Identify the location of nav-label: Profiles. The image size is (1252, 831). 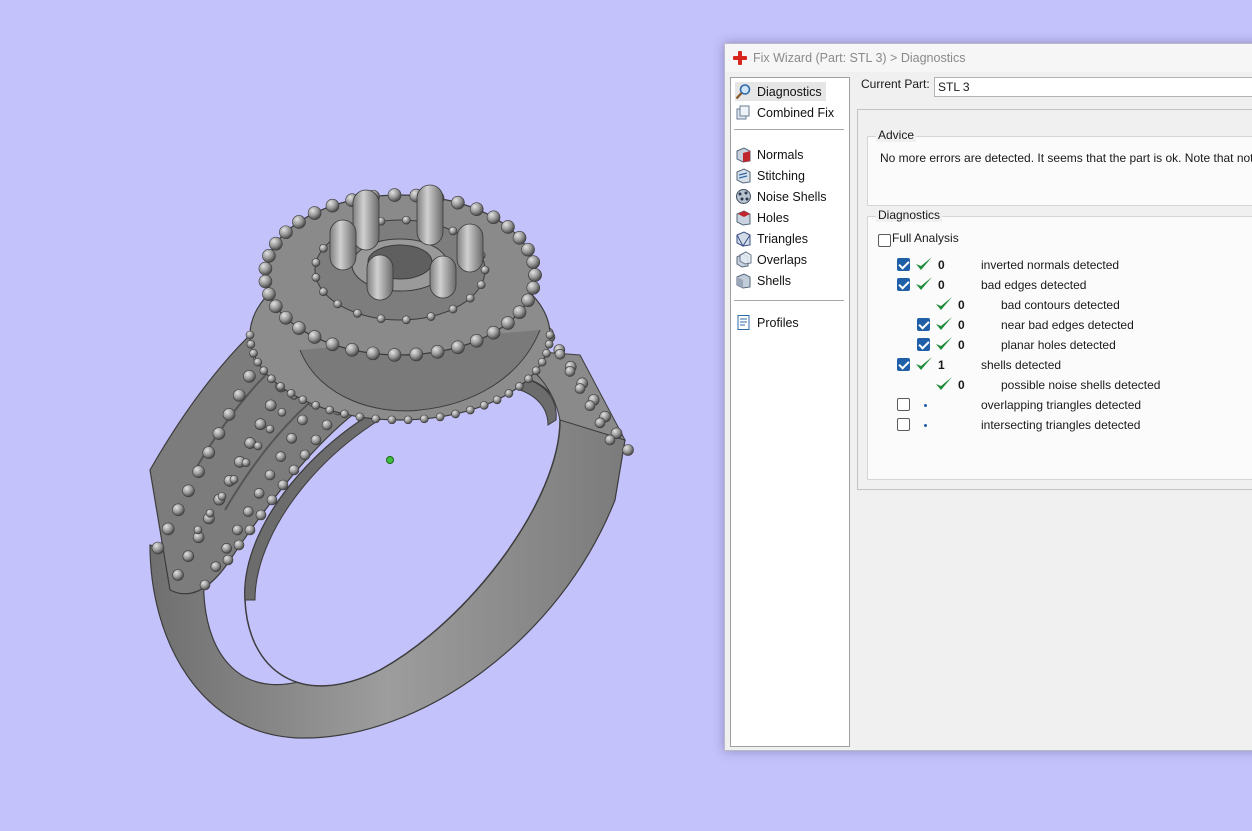
(778, 322).